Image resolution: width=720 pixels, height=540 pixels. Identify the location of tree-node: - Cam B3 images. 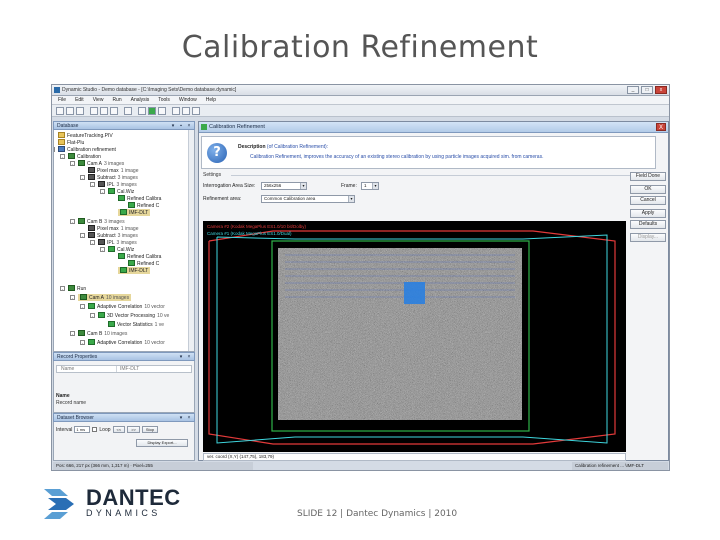
(97, 221).